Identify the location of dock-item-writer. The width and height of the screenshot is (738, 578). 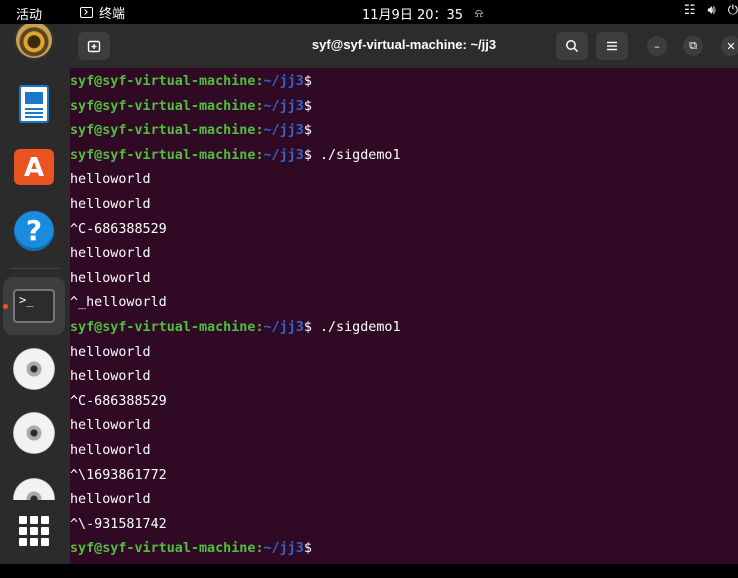
(34, 104).